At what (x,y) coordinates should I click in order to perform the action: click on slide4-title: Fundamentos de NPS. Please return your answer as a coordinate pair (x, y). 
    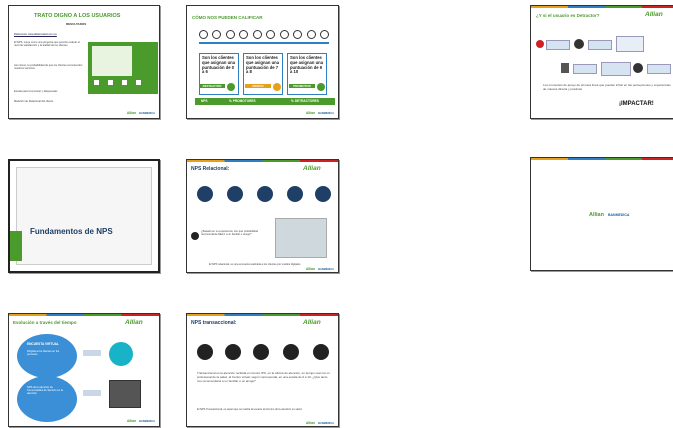
    Looking at the image, I should click on (71, 231).